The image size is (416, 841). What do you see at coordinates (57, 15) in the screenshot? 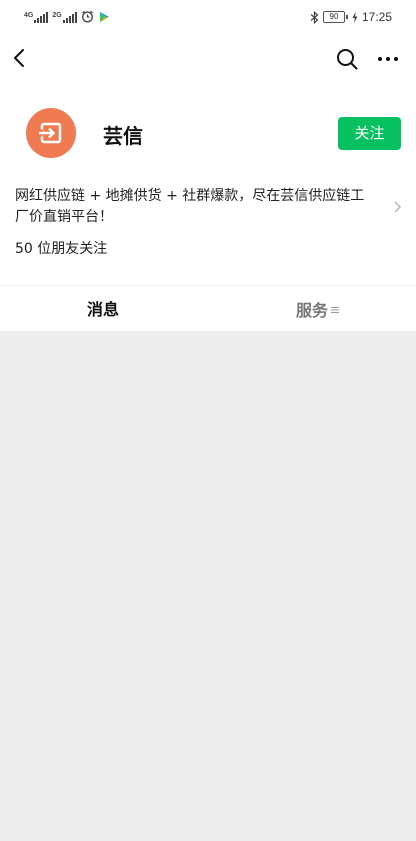
I see `network-type-label: 2G` at bounding box center [57, 15].